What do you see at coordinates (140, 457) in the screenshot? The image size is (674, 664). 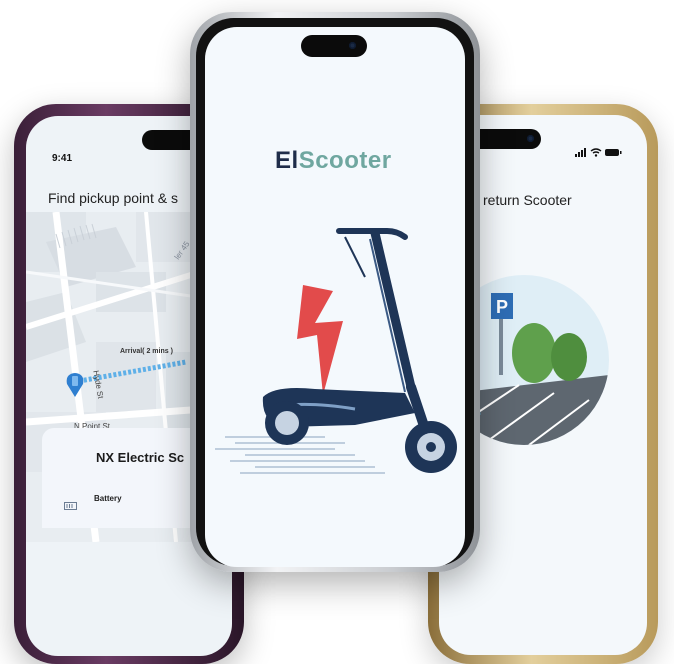 I see `scooter-name: NX Electric Sc` at bounding box center [140, 457].